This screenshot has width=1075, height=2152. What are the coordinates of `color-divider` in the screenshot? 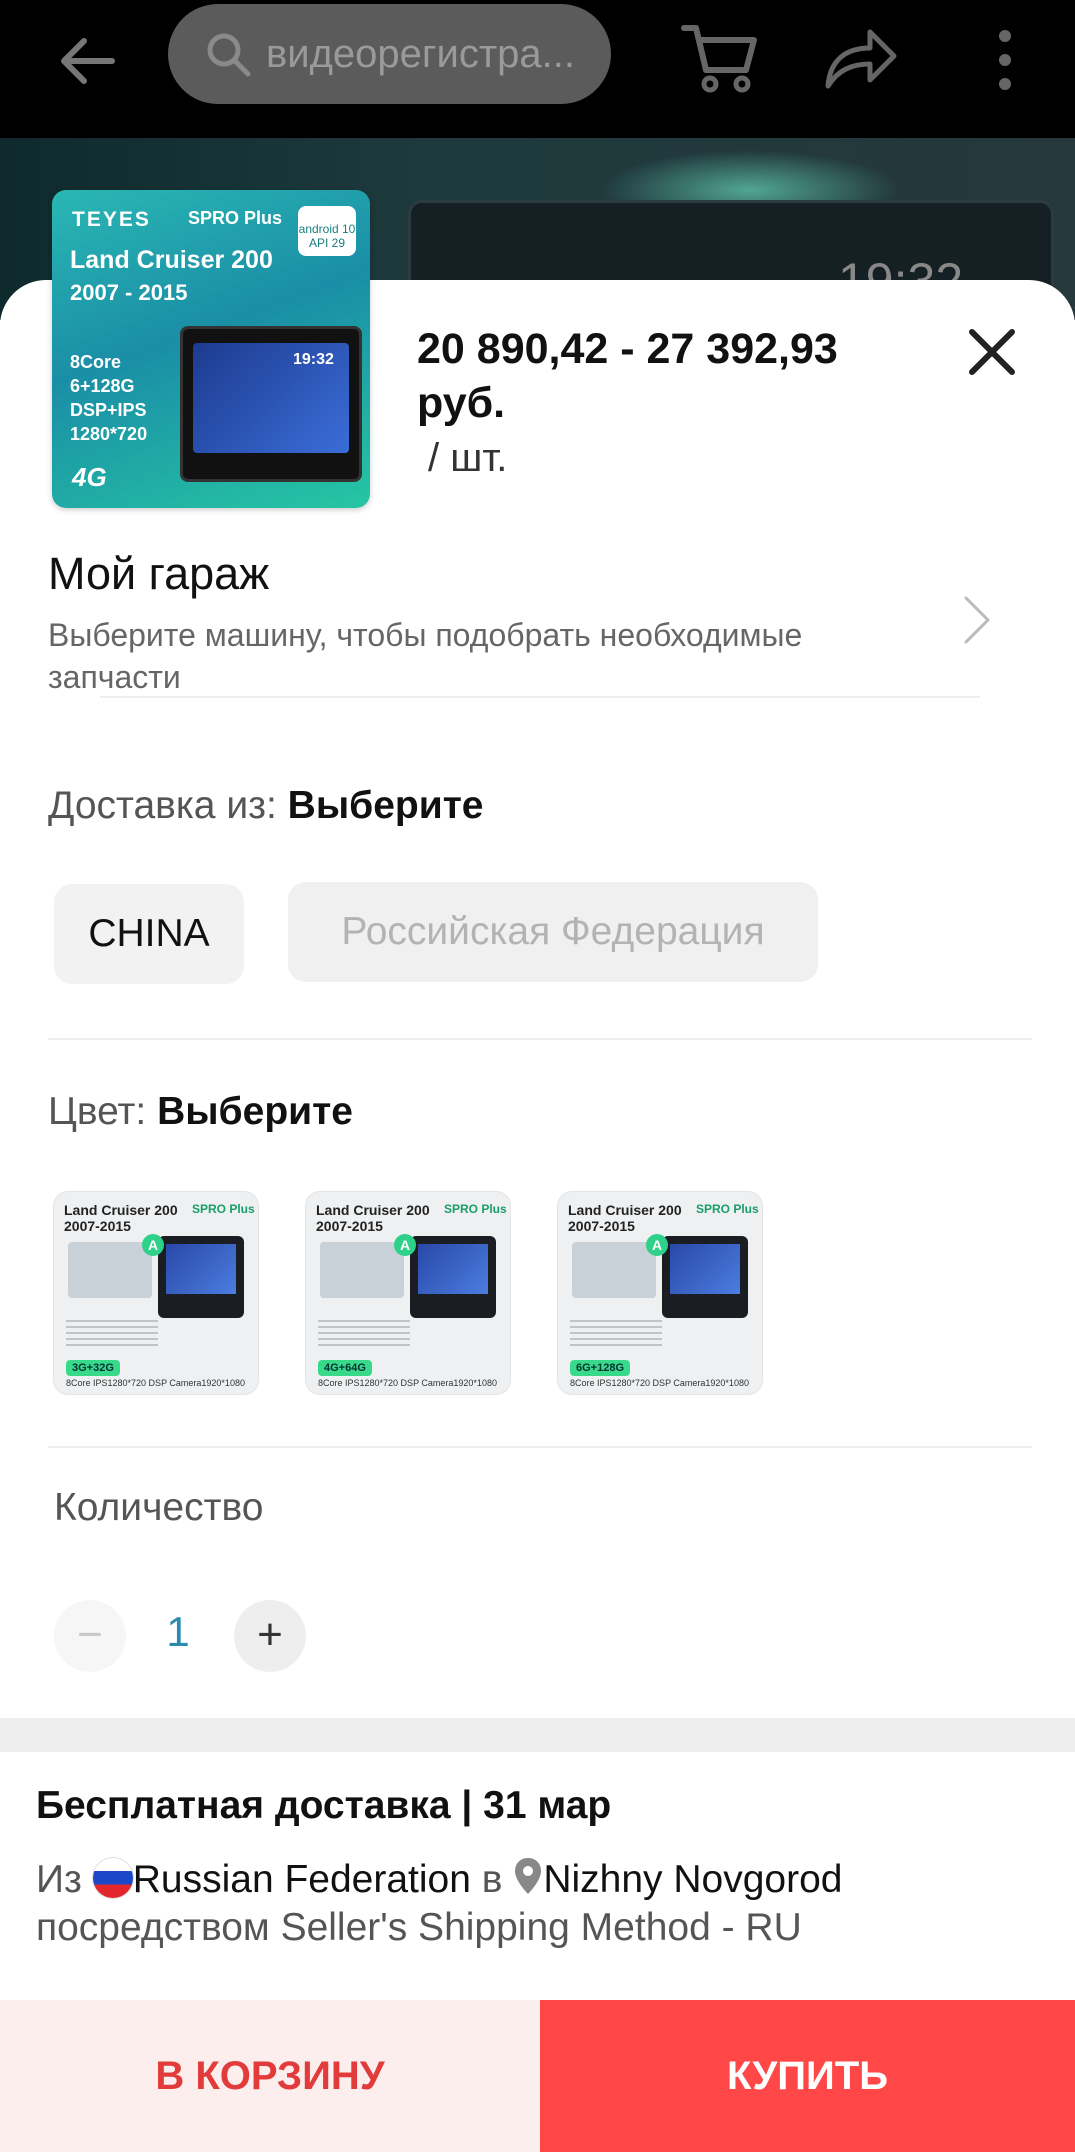 It's located at (540, 1447).